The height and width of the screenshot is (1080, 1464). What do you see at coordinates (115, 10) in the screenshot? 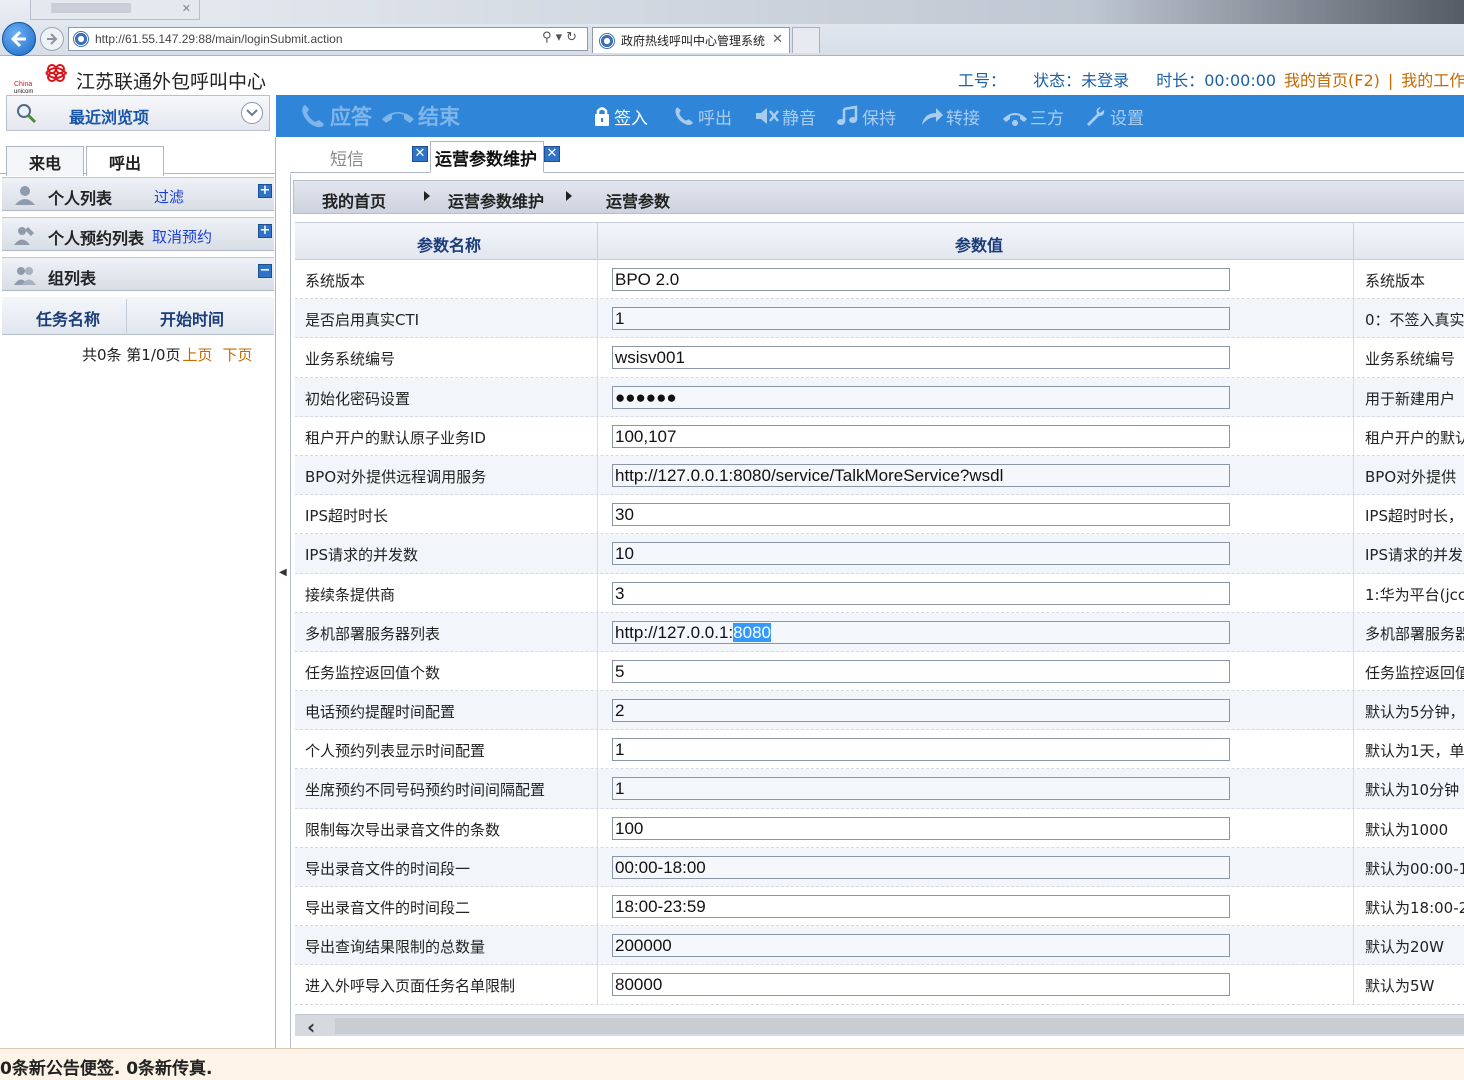
I see `background-browser-tab: ✕` at bounding box center [115, 10].